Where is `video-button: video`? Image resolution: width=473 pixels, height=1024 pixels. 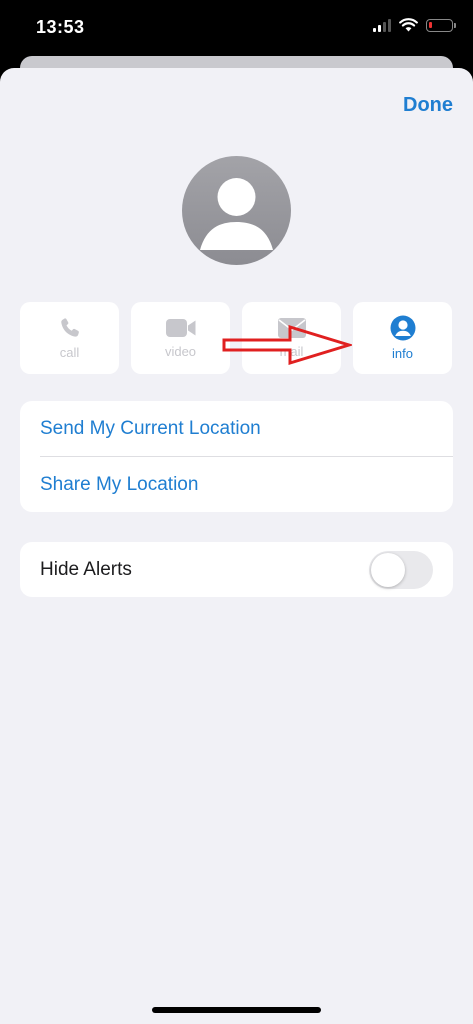 video-button: video is located at coordinates (180, 338).